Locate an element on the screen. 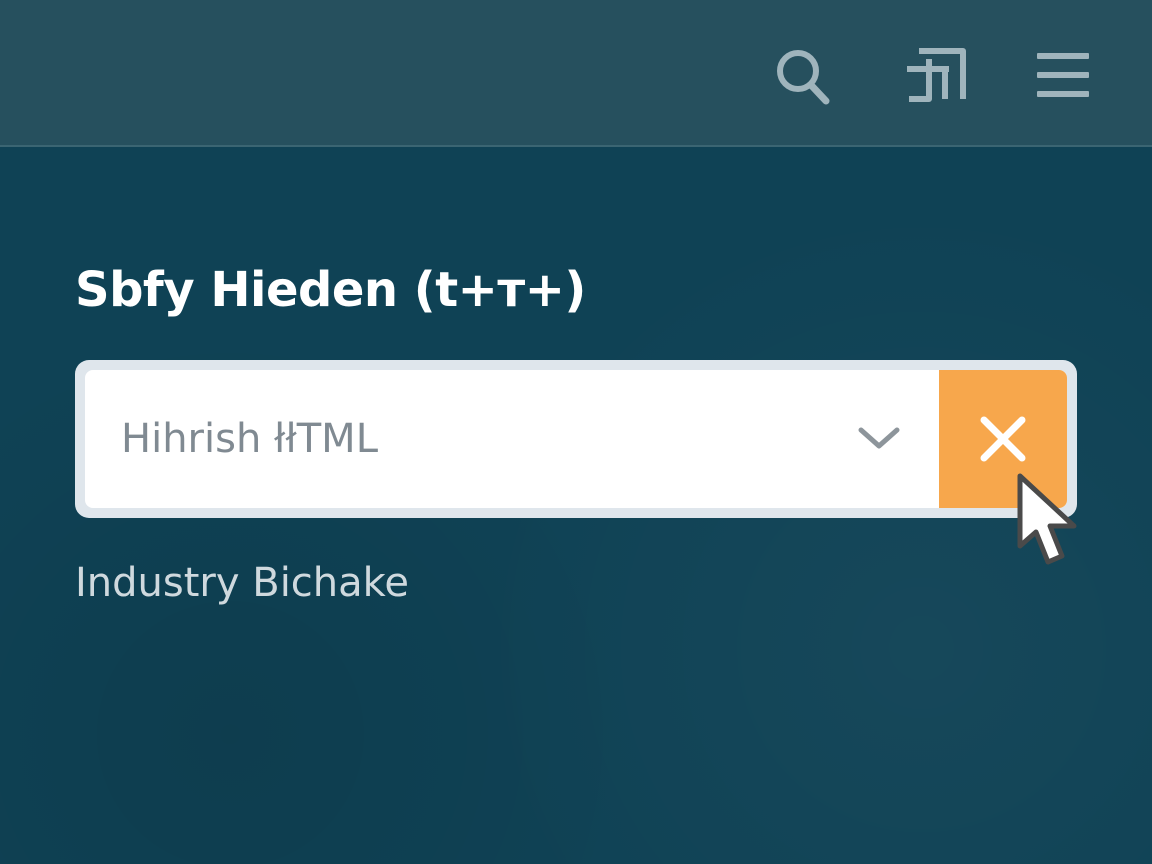  pin-grid-icon is located at coordinates (936, 75).